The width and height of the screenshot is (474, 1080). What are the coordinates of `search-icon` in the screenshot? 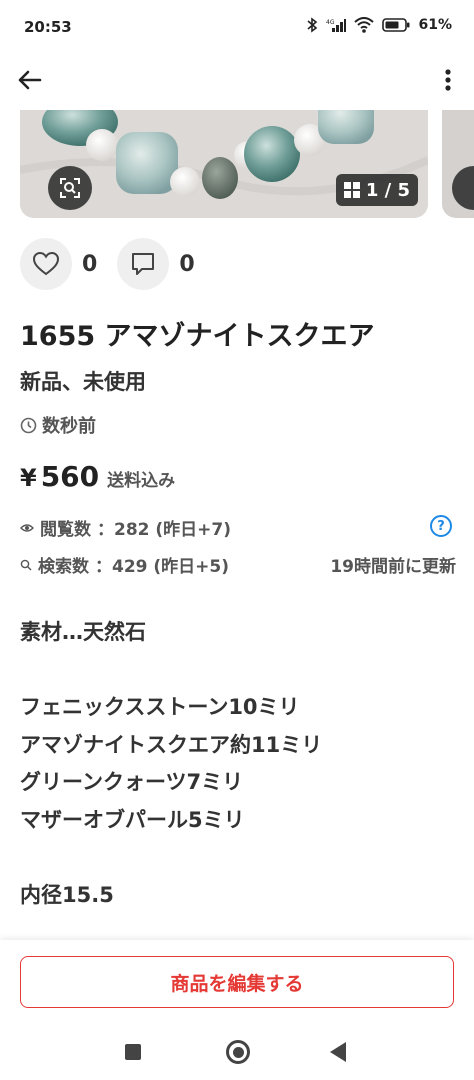 It's located at (26, 564).